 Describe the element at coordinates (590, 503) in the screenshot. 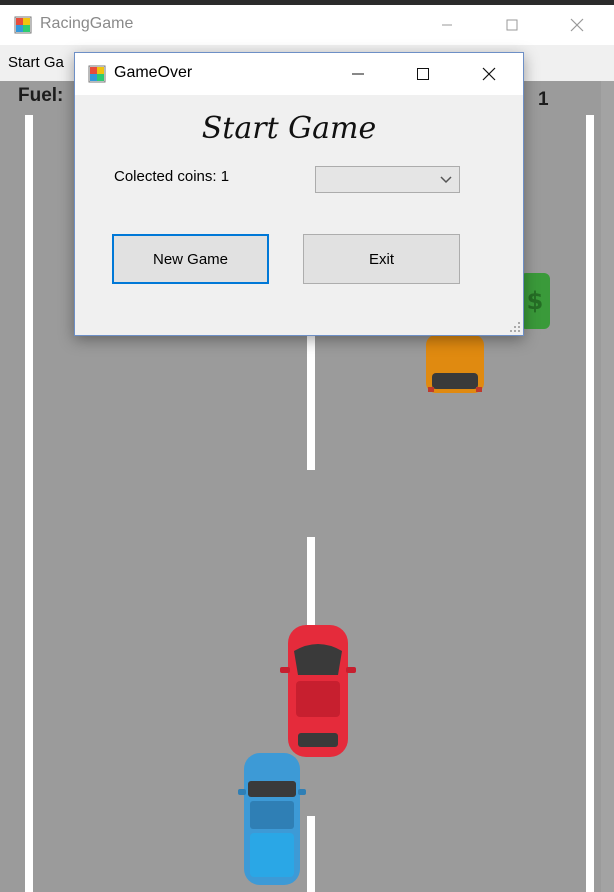

I see `right-edge-line` at that location.